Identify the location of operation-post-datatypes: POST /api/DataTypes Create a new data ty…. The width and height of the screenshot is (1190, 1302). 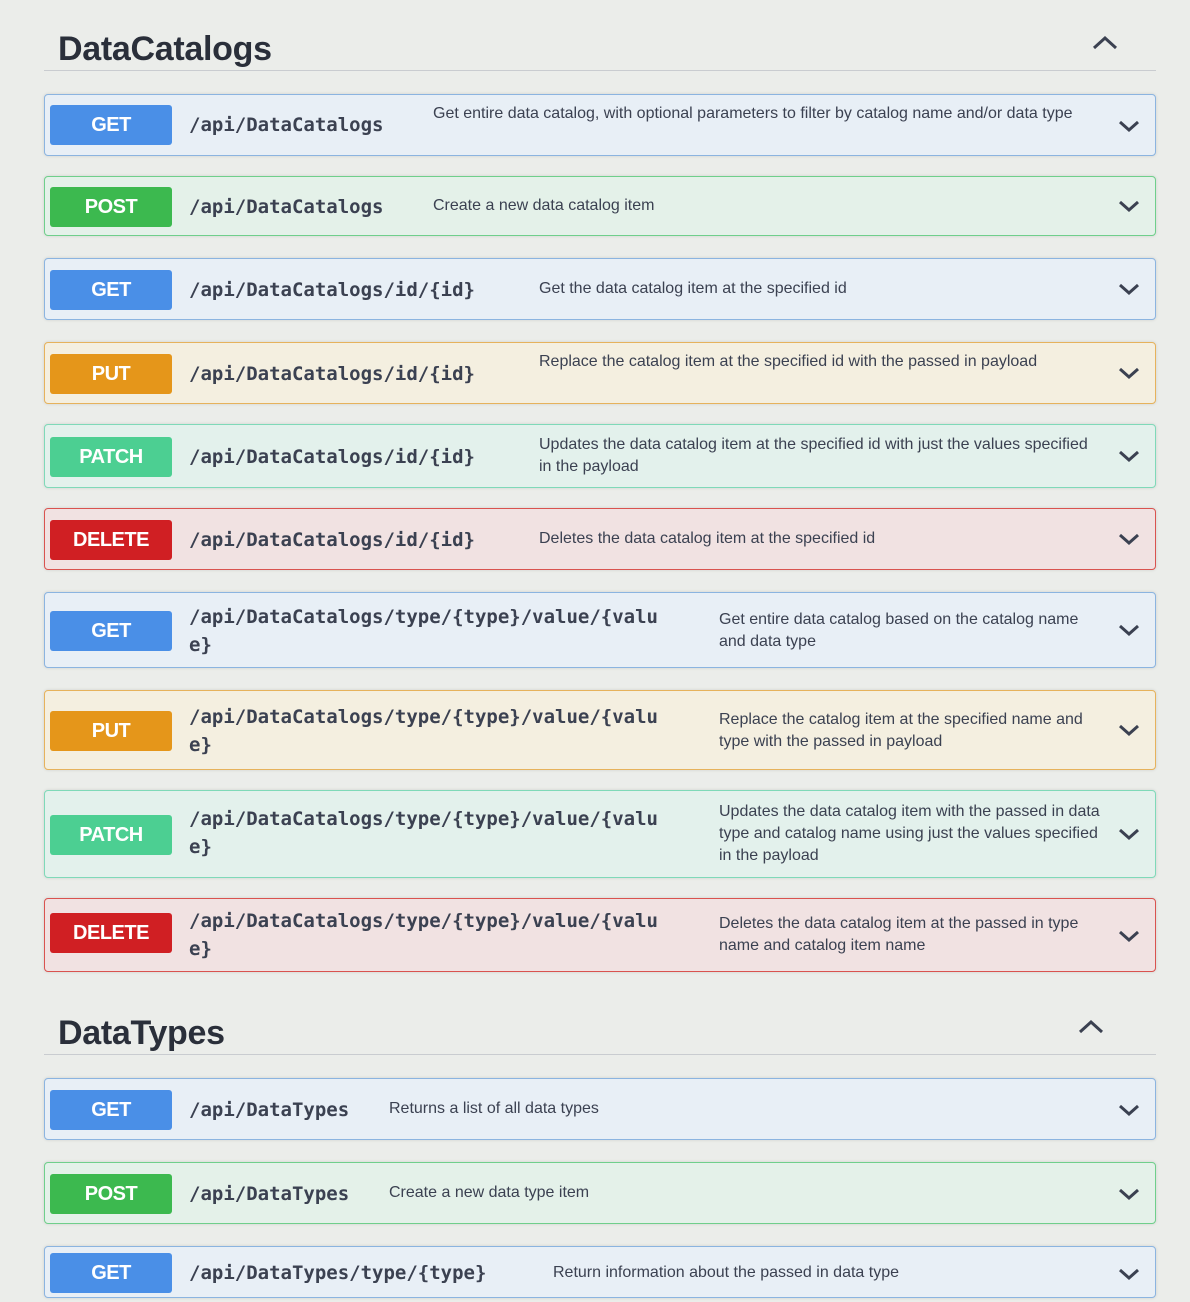
(600, 1193).